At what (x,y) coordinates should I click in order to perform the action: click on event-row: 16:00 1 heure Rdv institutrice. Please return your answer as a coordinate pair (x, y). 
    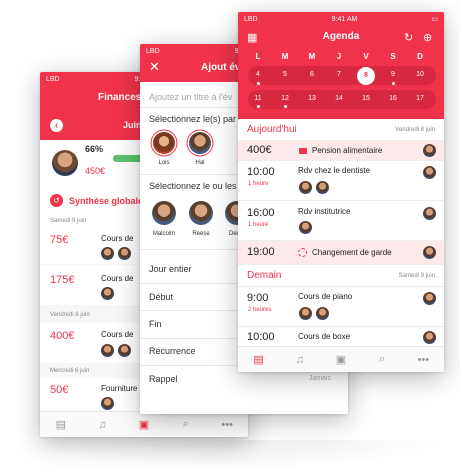
    Looking at the image, I should click on (341, 221).